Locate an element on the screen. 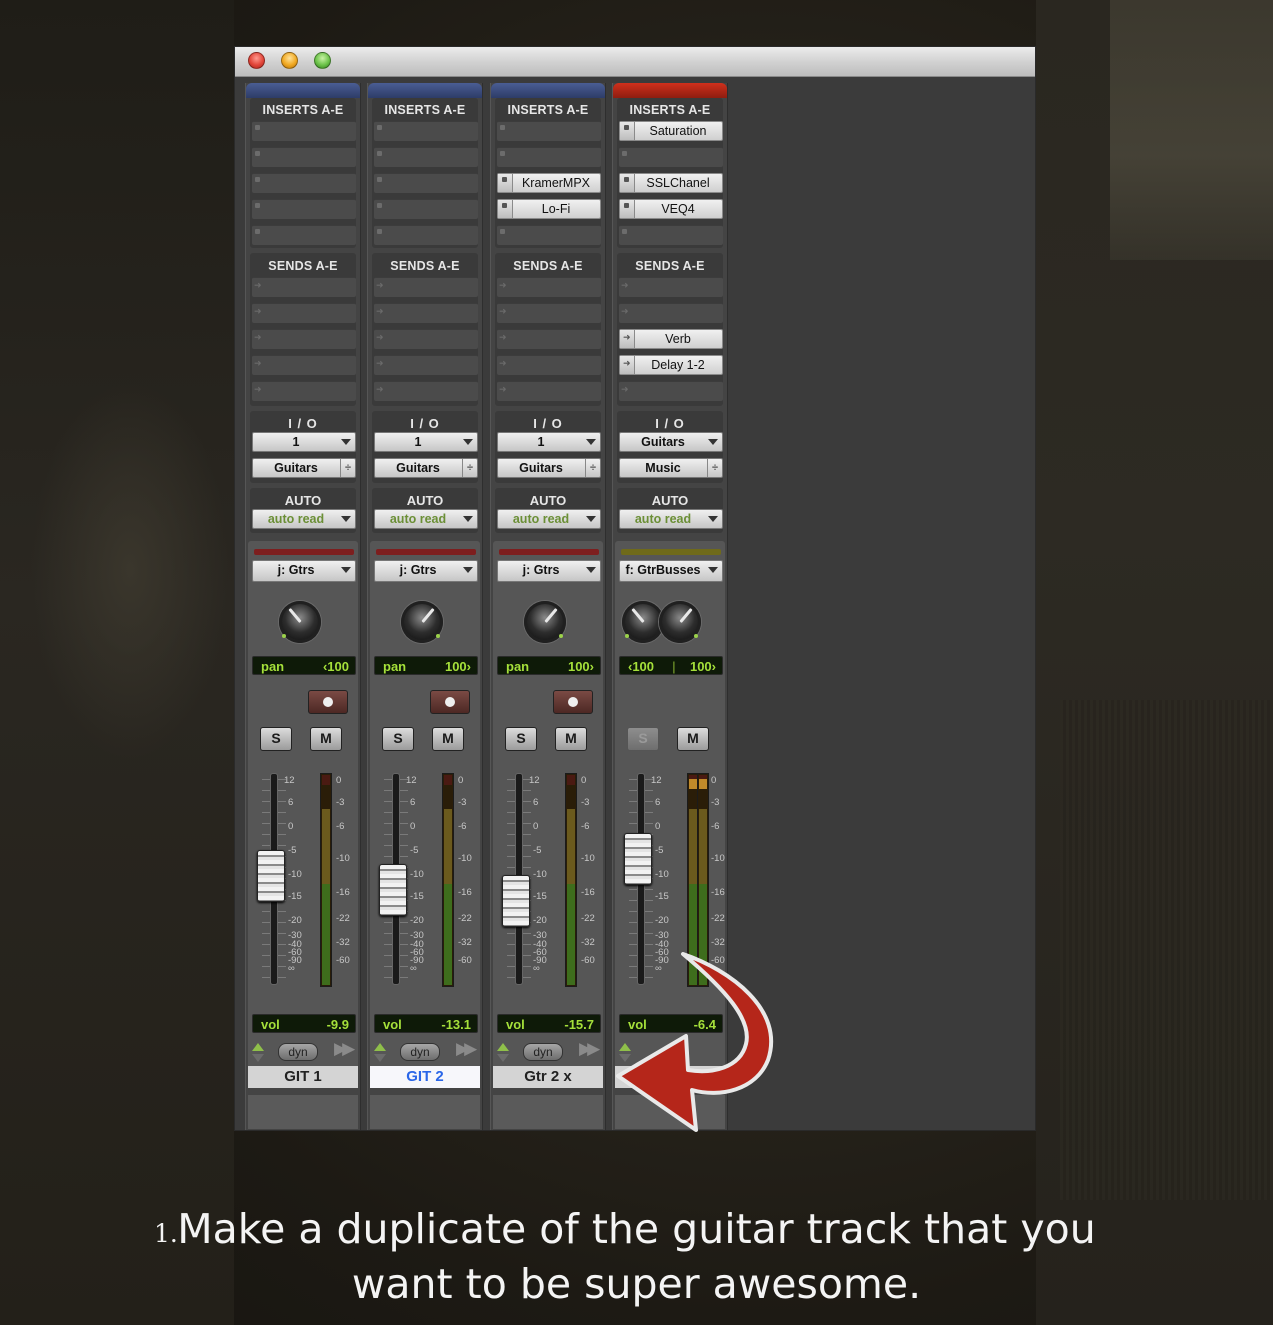  insert-slot: KramerMPX is located at coordinates (549, 183).